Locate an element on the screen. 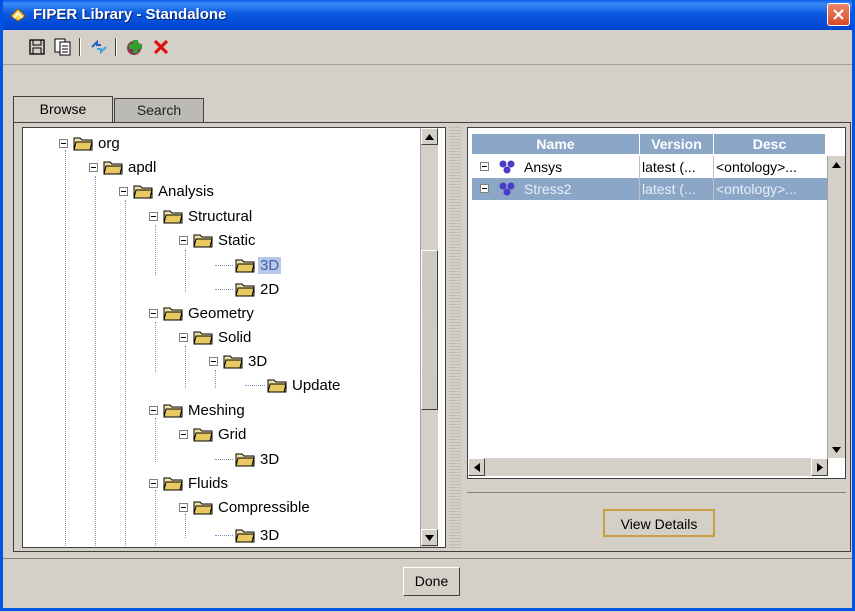  tree-node-label: Static is located at coordinates (237, 240).